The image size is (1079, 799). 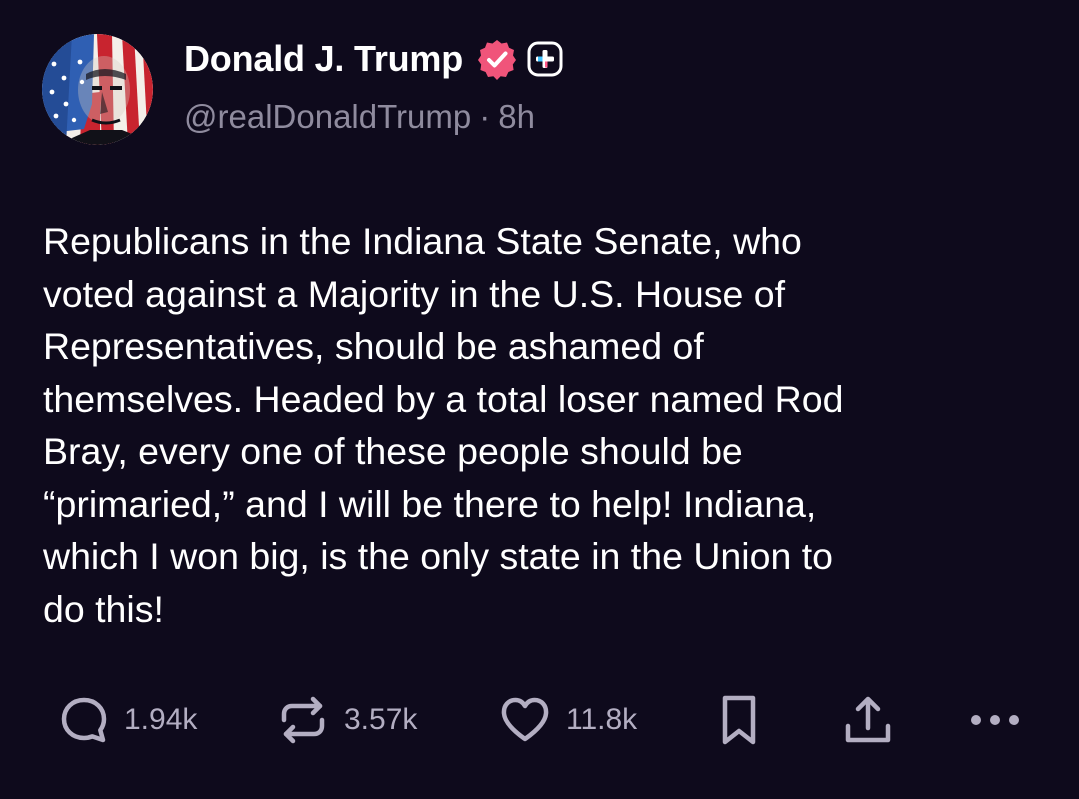 I want to click on bookmark-button, so click(x=739, y=720).